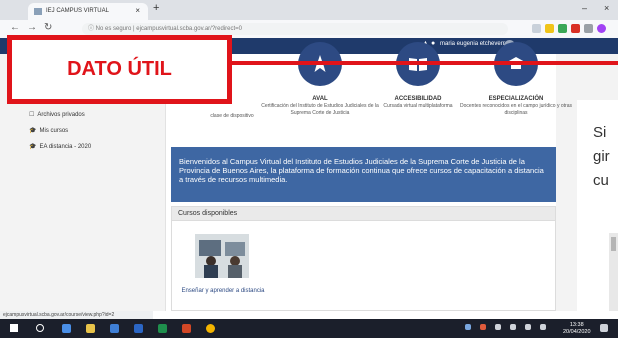  I want to click on course-image, so click(222, 256).